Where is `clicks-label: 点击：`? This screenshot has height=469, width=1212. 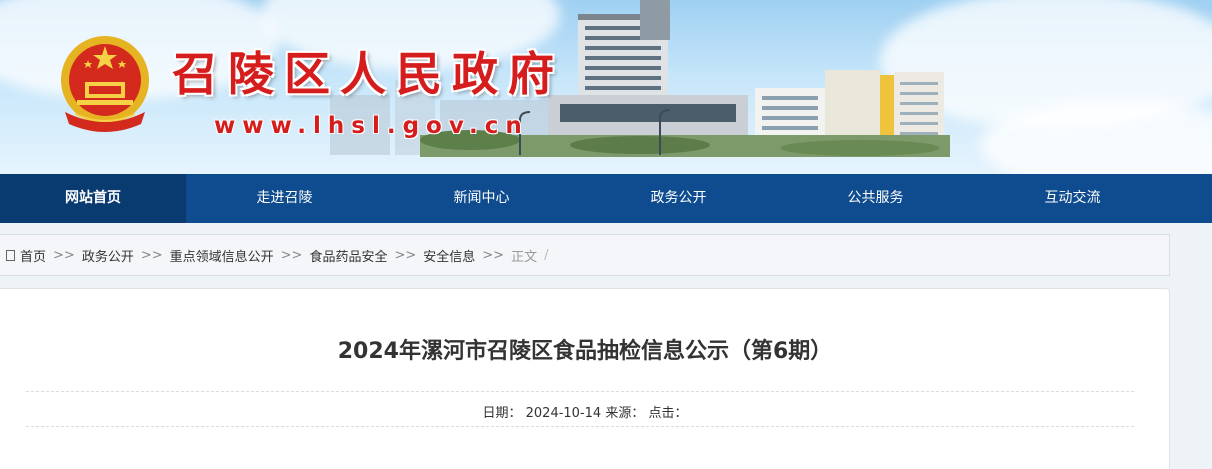
clicks-label: 点击： is located at coordinates (668, 413).